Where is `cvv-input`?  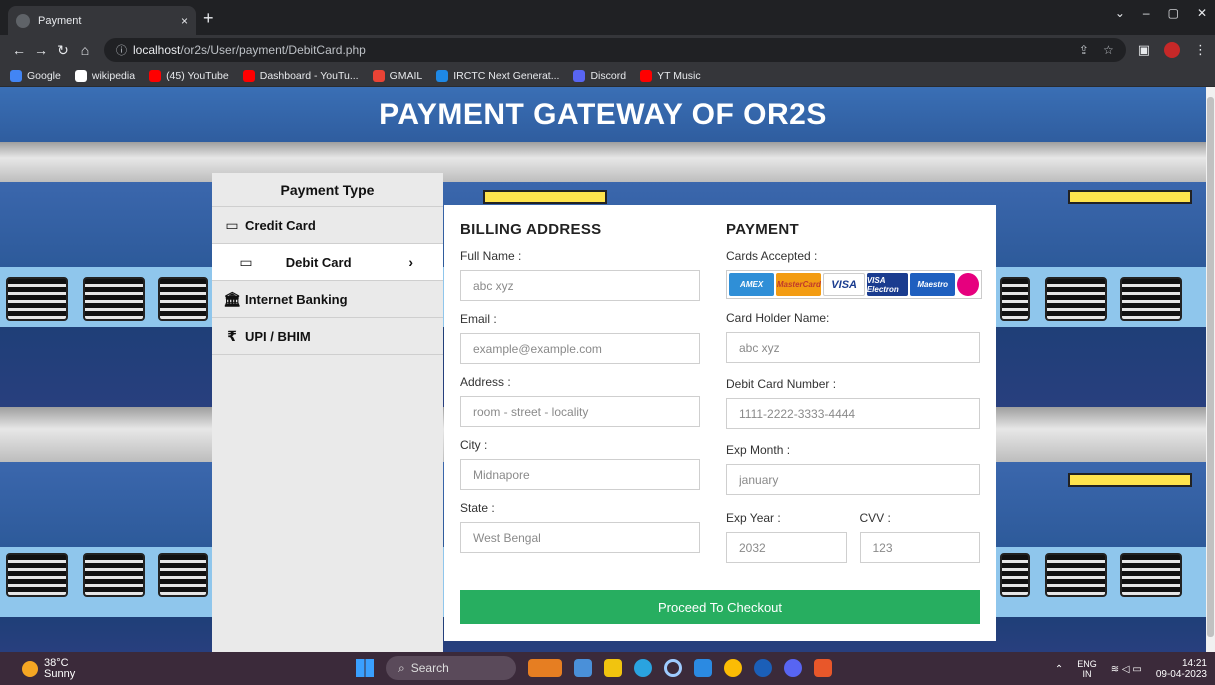
cvv-input is located at coordinates (919, 547).